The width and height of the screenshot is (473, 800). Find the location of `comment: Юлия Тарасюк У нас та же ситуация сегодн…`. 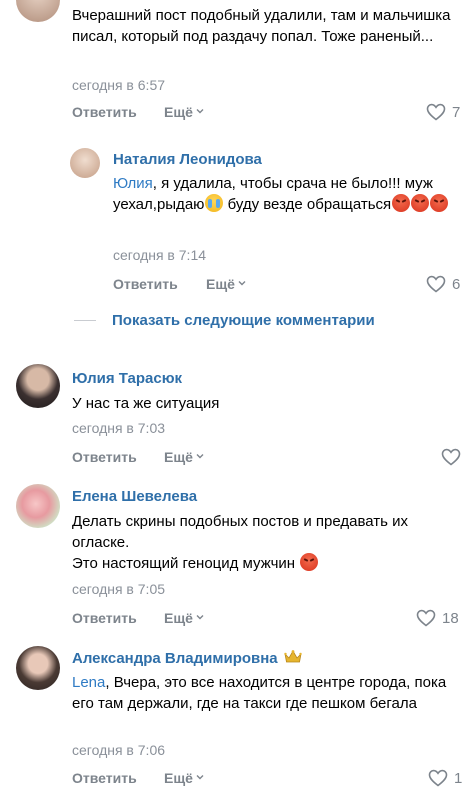

comment: Юлия Тарасюк У нас та же ситуация сегодн… is located at coordinates (236, 415).